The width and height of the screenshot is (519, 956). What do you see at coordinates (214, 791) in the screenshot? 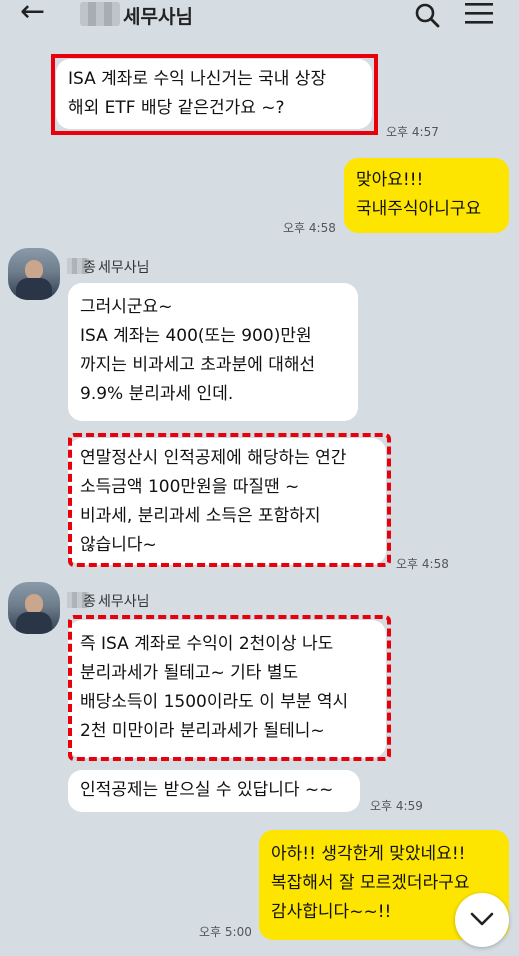
I see `message-bubble: 인적공제는 받으실 수 있답니다 ~~` at bounding box center [214, 791].